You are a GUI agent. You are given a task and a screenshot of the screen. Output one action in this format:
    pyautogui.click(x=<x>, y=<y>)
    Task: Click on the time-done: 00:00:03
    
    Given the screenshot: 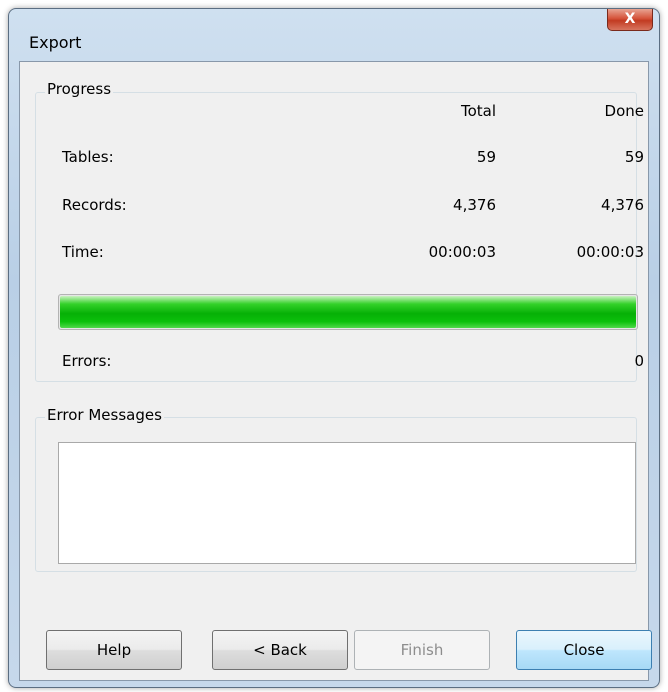 What is the action you would take?
    pyautogui.click(x=610, y=252)
    